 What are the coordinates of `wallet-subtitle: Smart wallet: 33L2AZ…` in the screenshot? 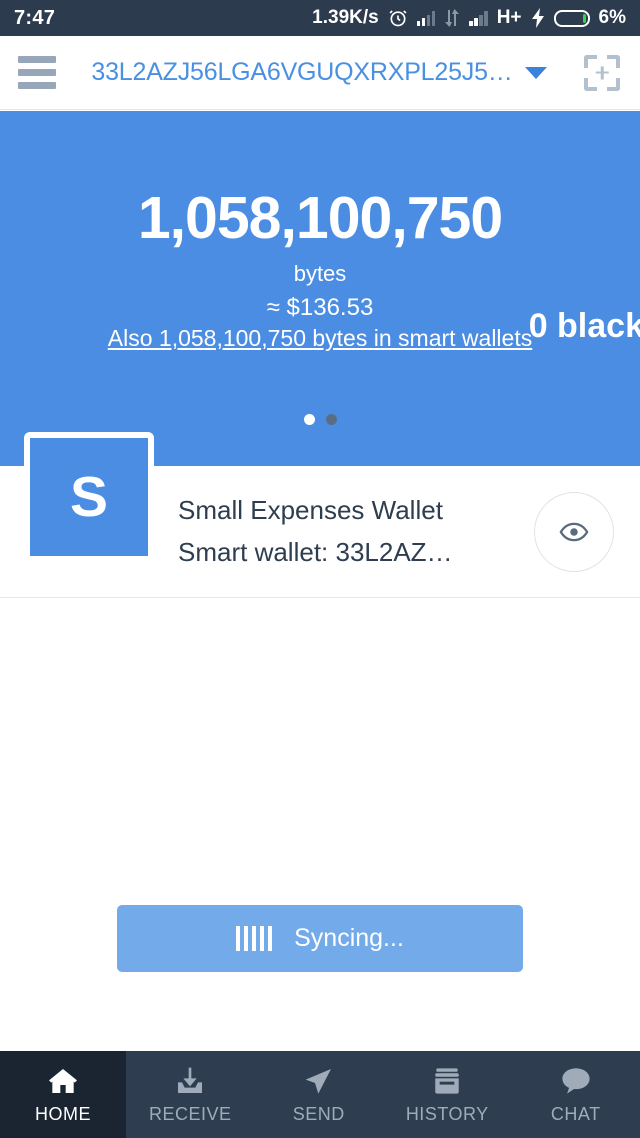 It's located at (315, 552).